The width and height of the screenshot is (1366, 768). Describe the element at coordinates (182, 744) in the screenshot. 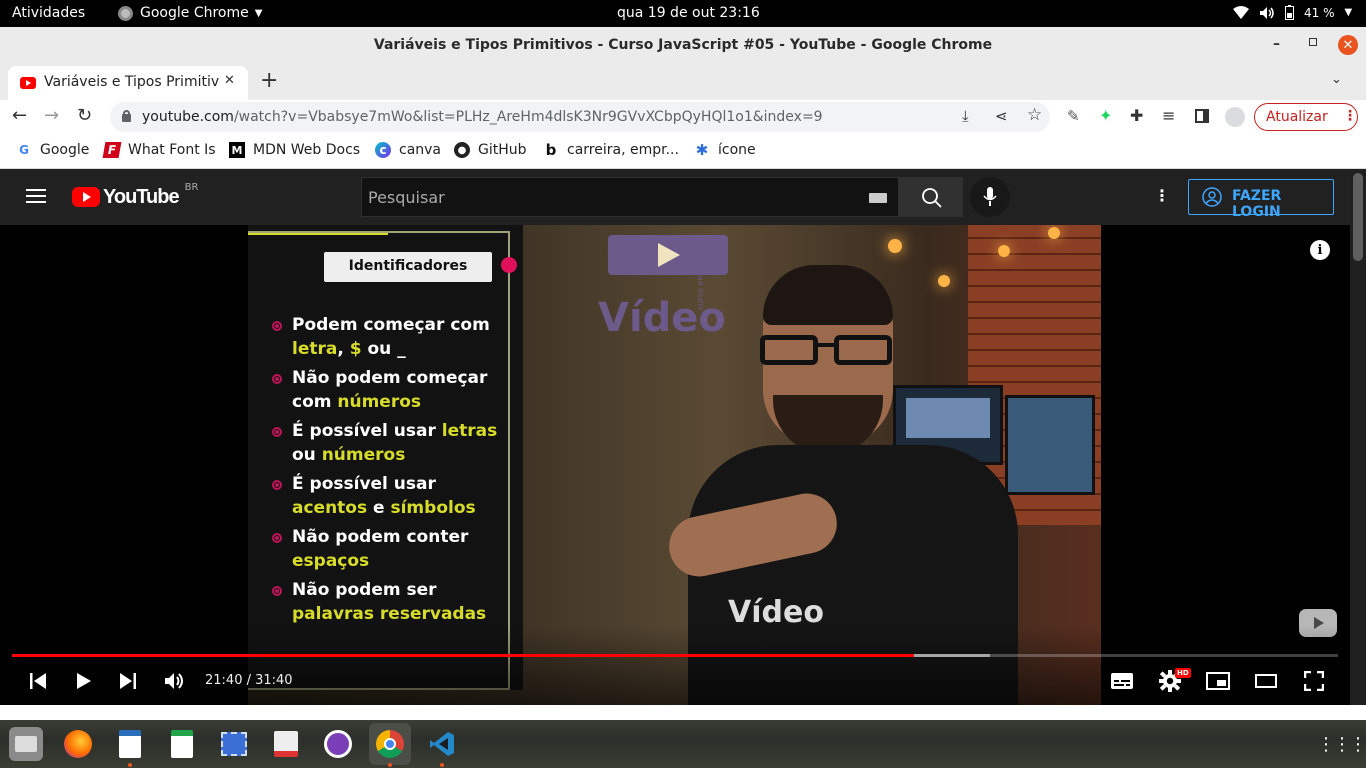

I see `calc-app-icon` at that location.